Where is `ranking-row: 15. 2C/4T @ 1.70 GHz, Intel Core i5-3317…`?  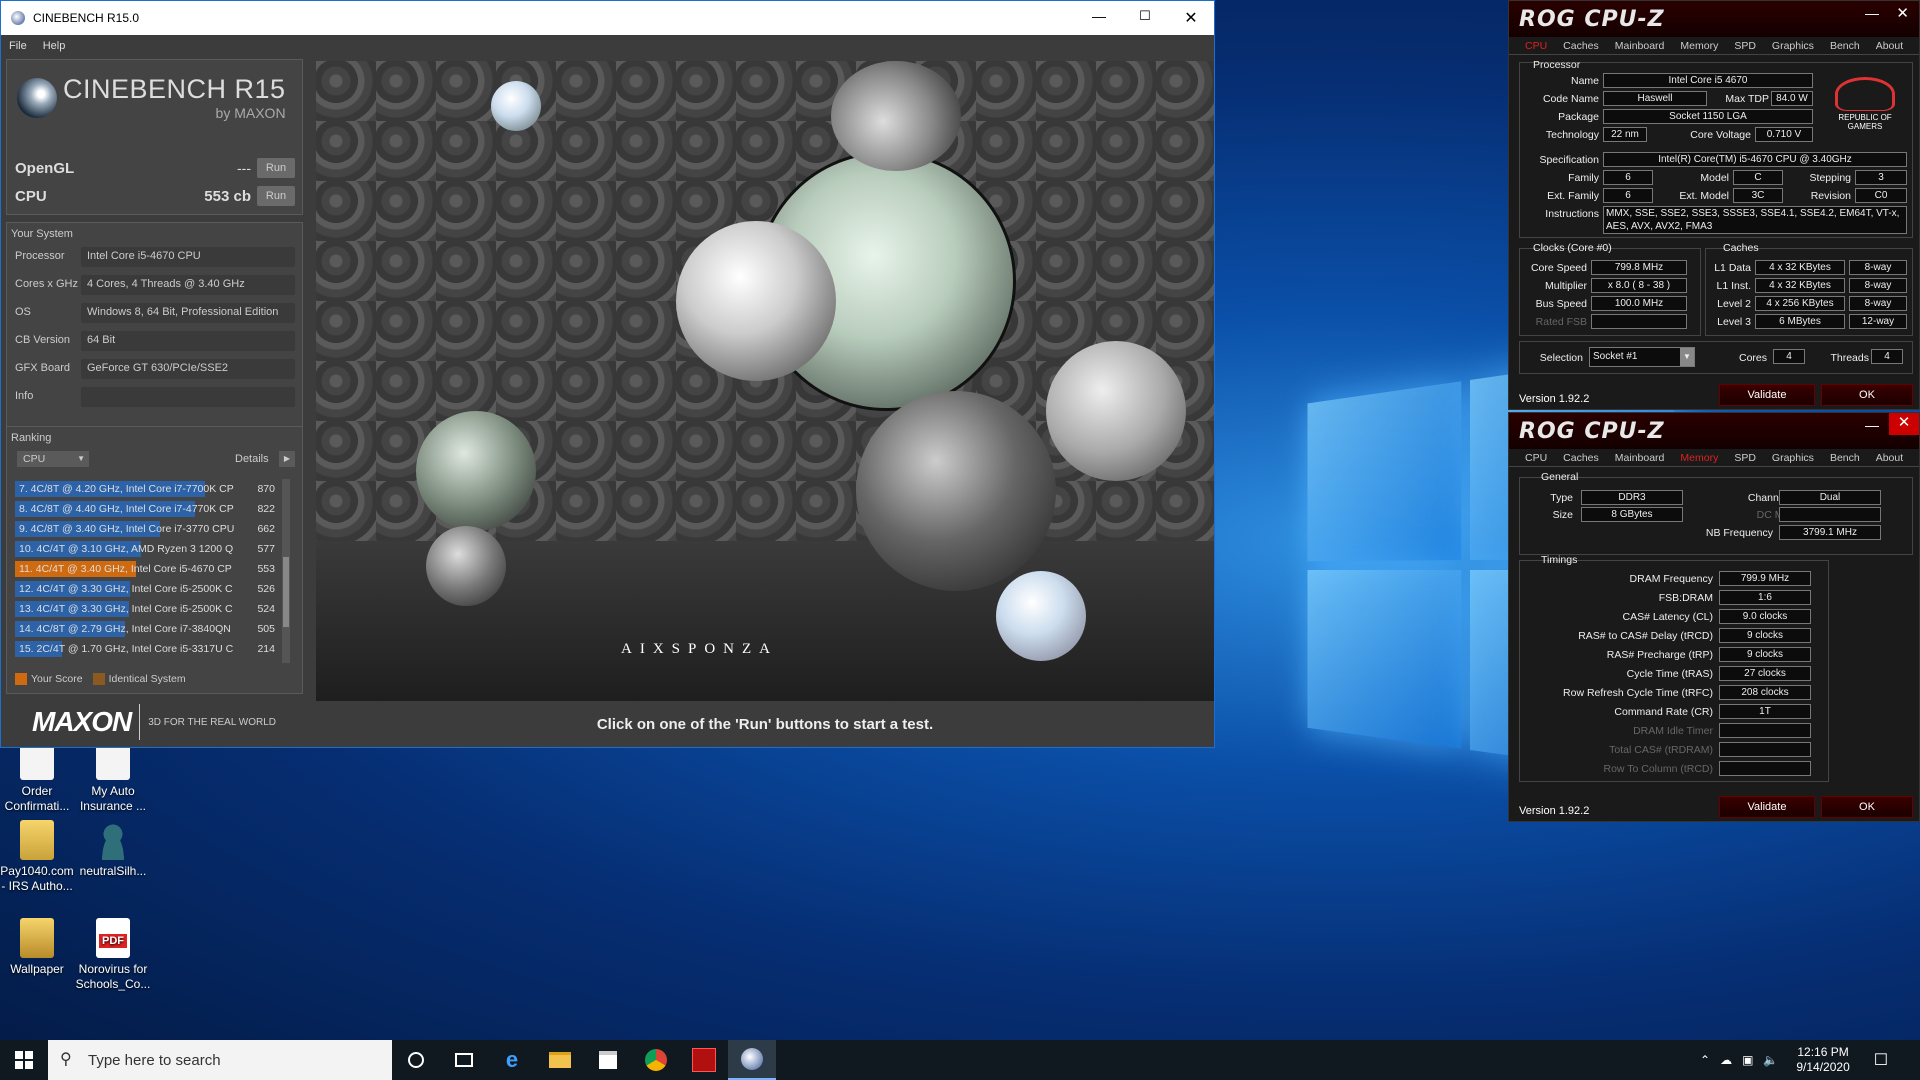
ranking-row: 15. 2C/4T @ 1.70 GHz, Intel Core i5-3317… is located at coordinates (151, 649).